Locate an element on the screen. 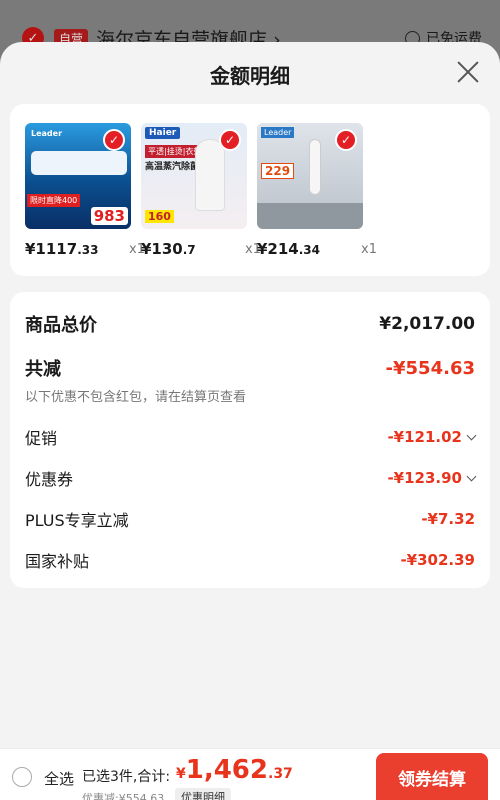 This screenshot has width=500, height=800. product-thumbnail-air-conditioner: Leader 限时直降400 983 ✓ is located at coordinates (78, 176).